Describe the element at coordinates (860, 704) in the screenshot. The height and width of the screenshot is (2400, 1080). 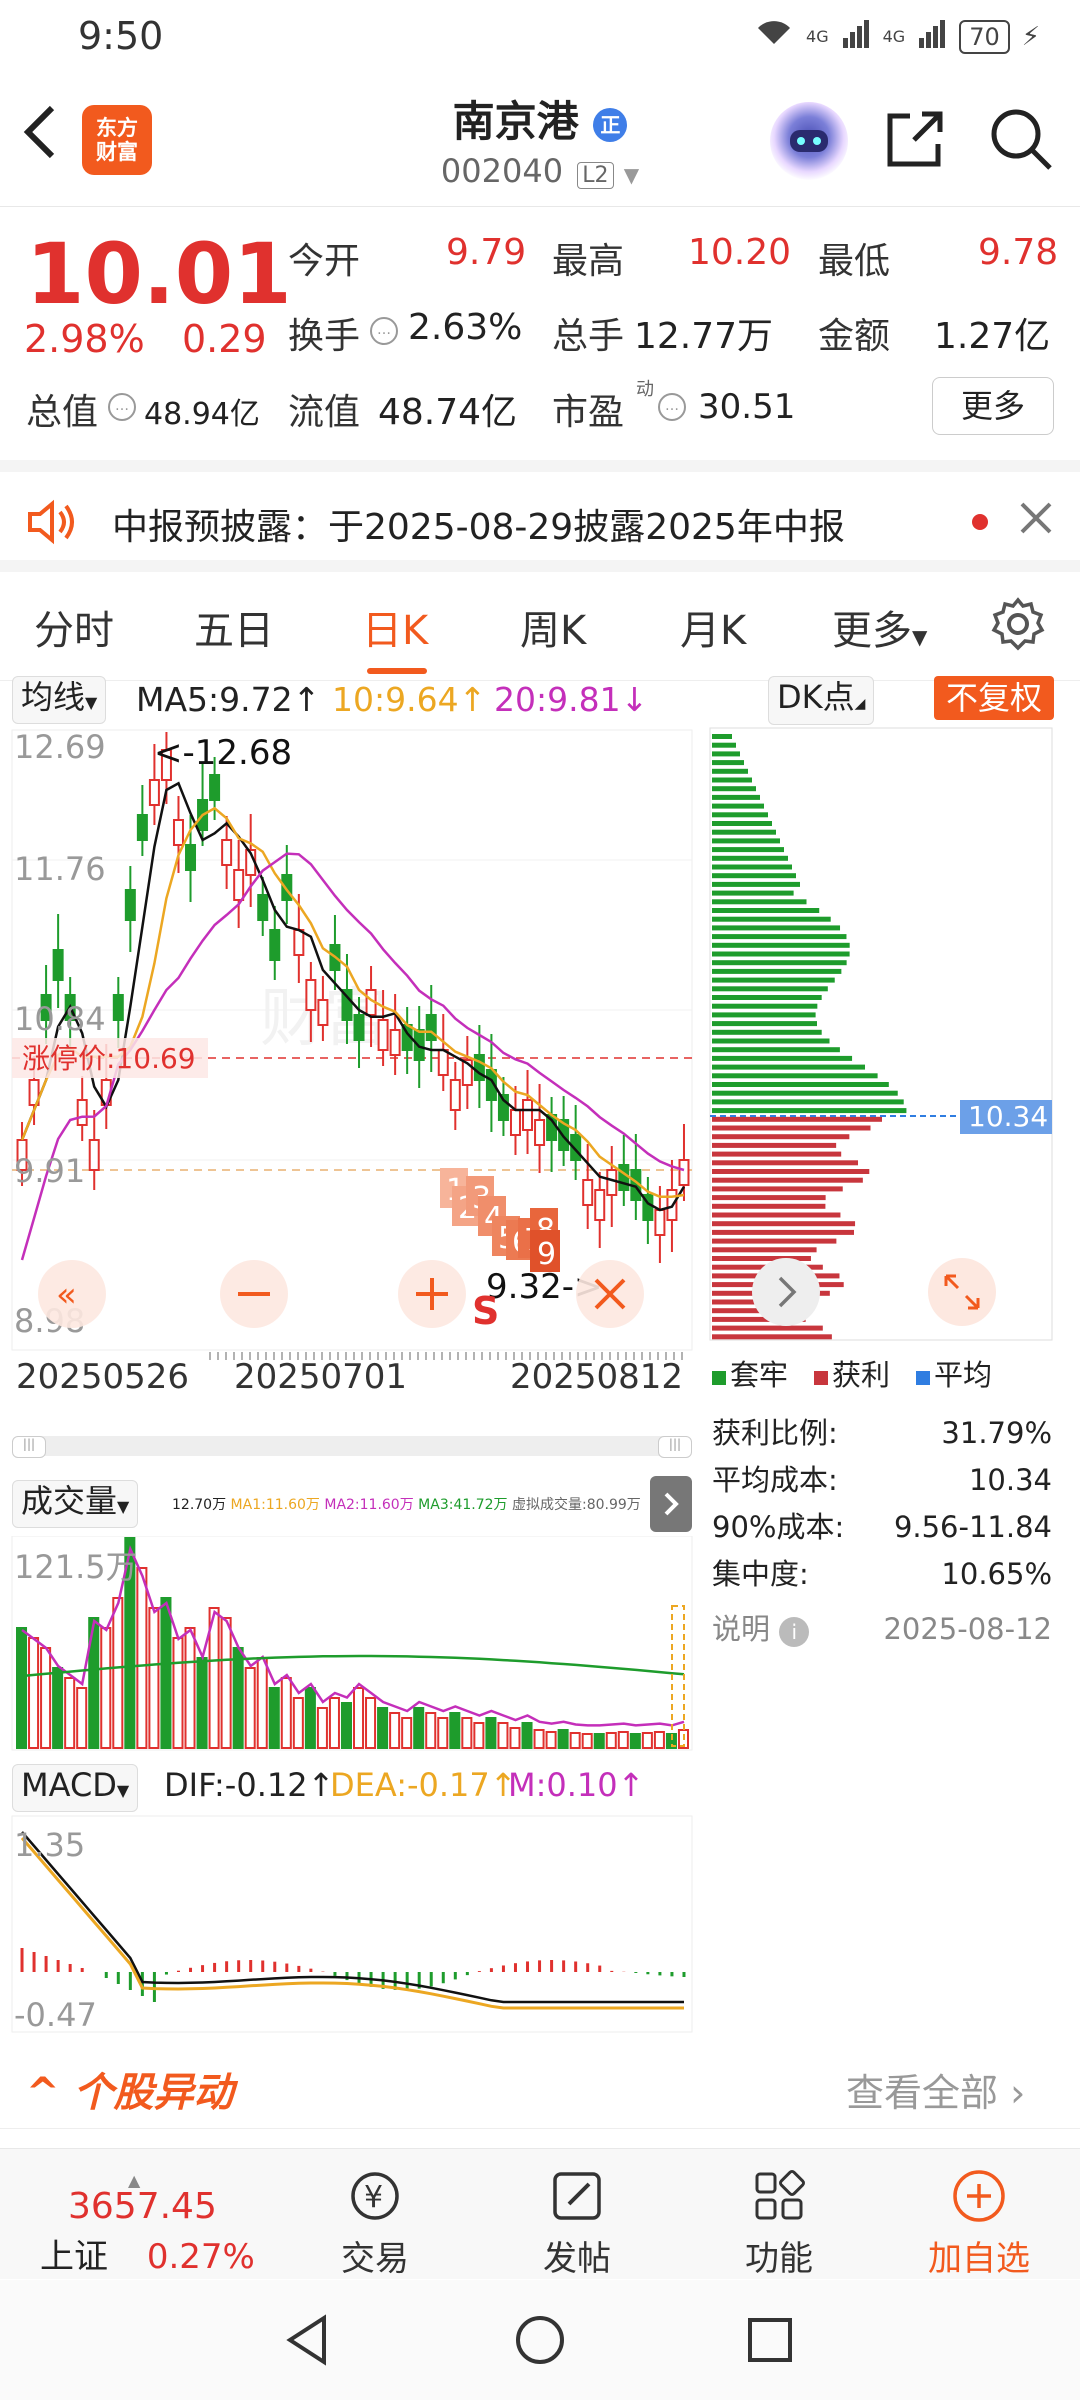
I see `caret-corner-icon: ◢` at that location.